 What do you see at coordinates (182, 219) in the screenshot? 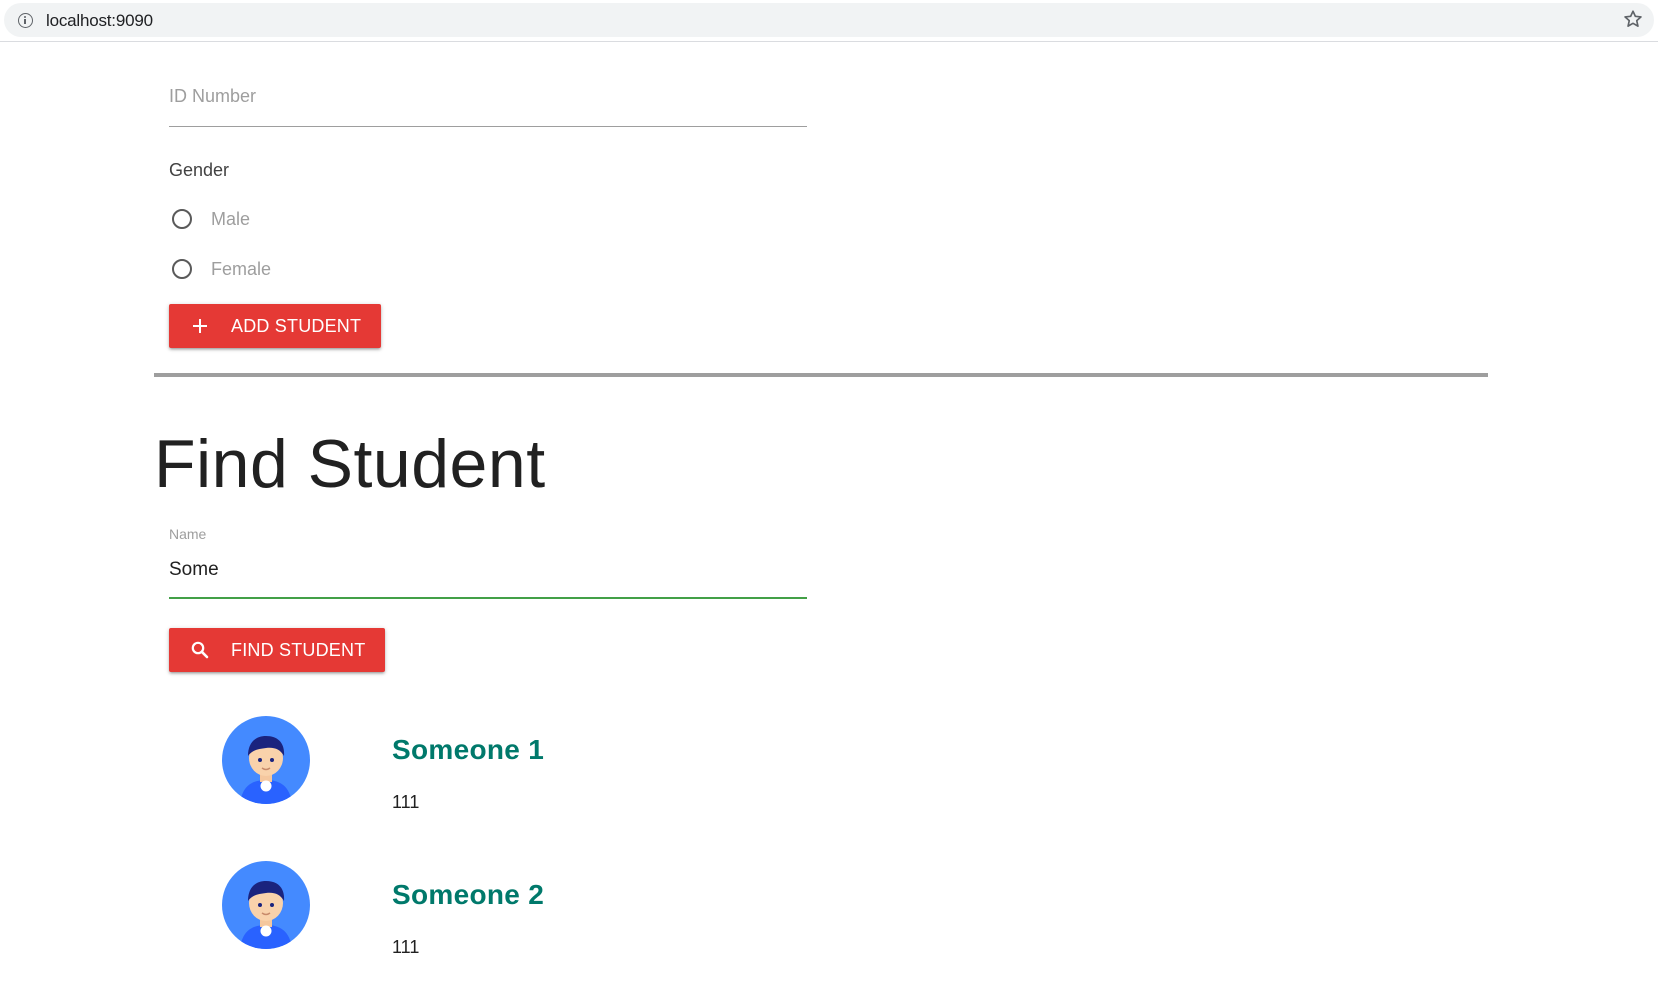
I see `radio-circle-male` at bounding box center [182, 219].